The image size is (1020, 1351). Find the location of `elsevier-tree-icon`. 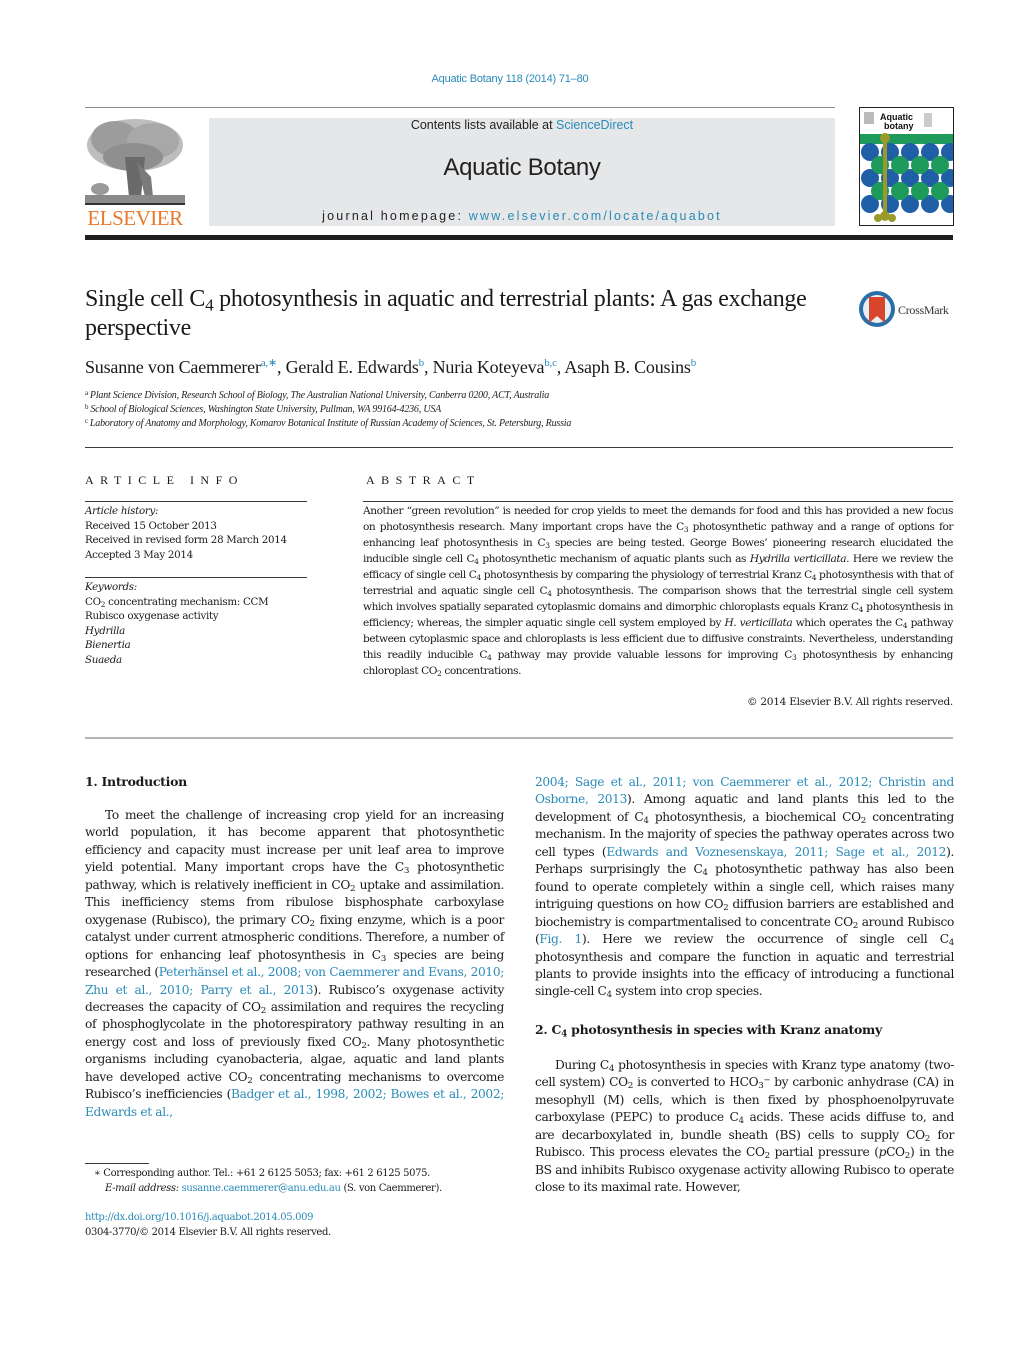

elsevier-tree-icon is located at coordinates (135, 162).